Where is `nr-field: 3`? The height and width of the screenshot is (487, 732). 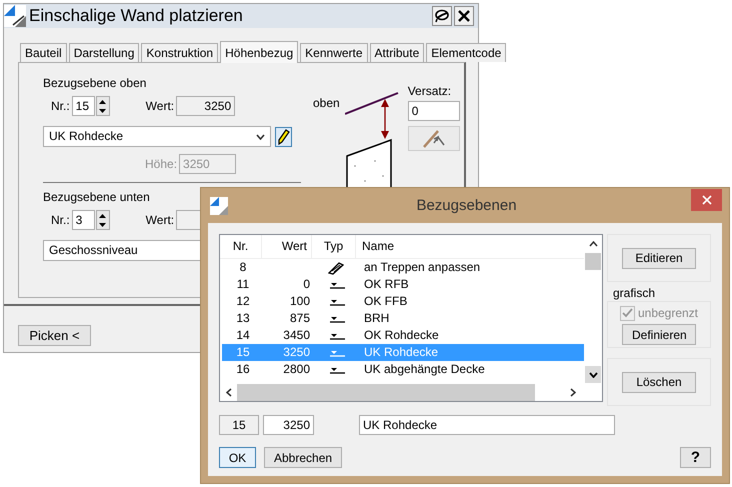 nr-field: 3 is located at coordinates (83, 220).